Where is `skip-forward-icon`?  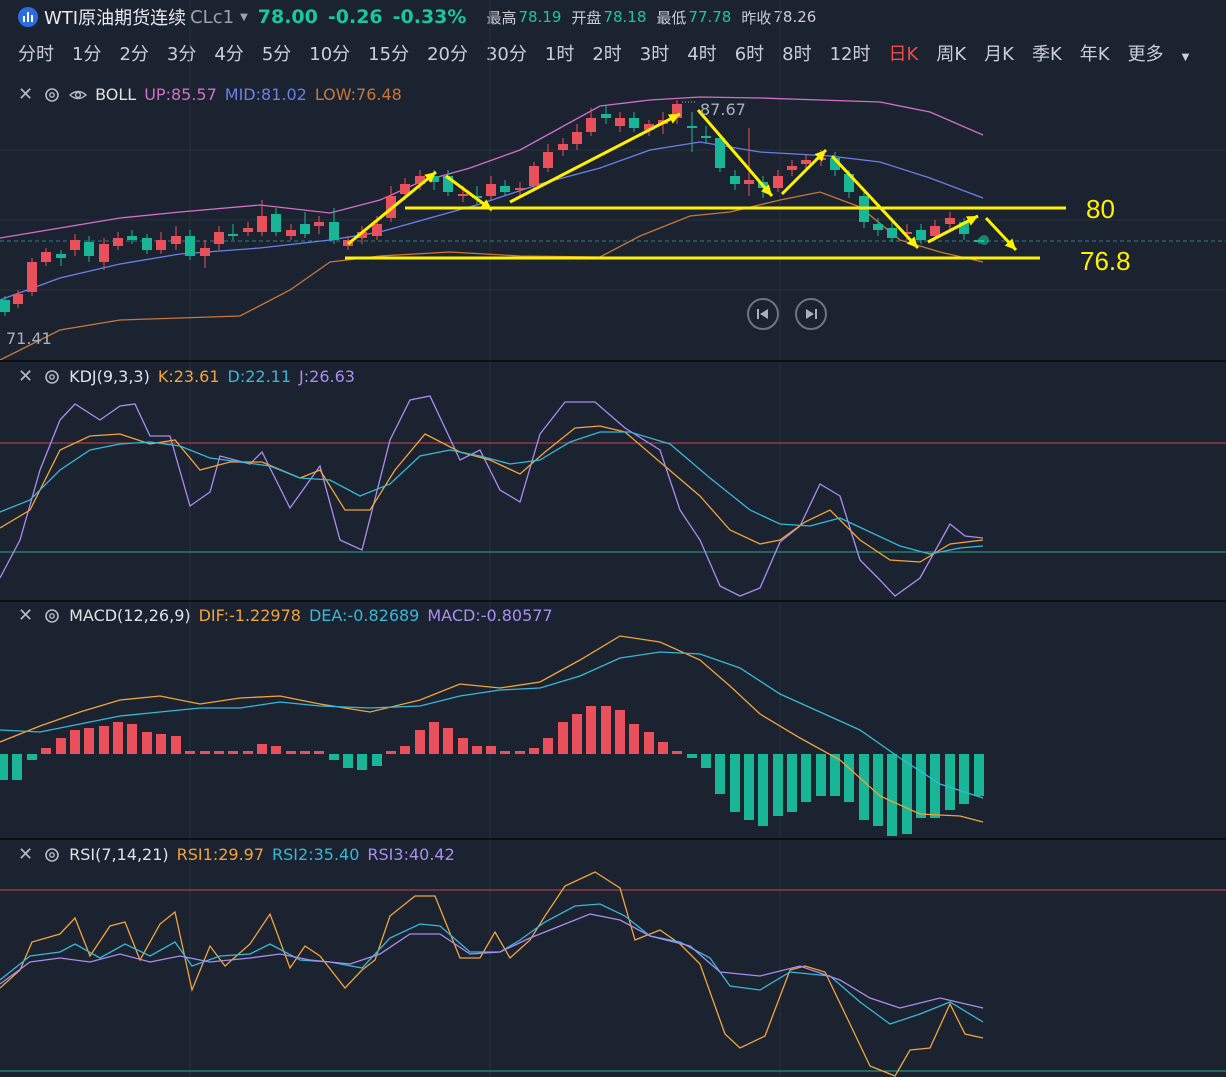 skip-forward-icon is located at coordinates (811, 314).